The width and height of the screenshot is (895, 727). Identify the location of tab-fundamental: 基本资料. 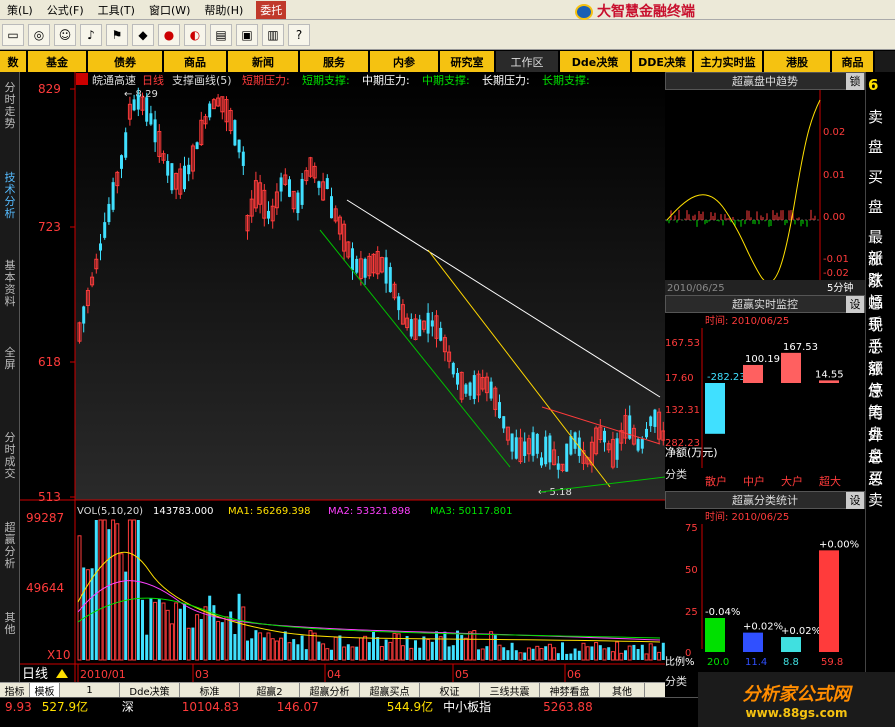
(10, 284).